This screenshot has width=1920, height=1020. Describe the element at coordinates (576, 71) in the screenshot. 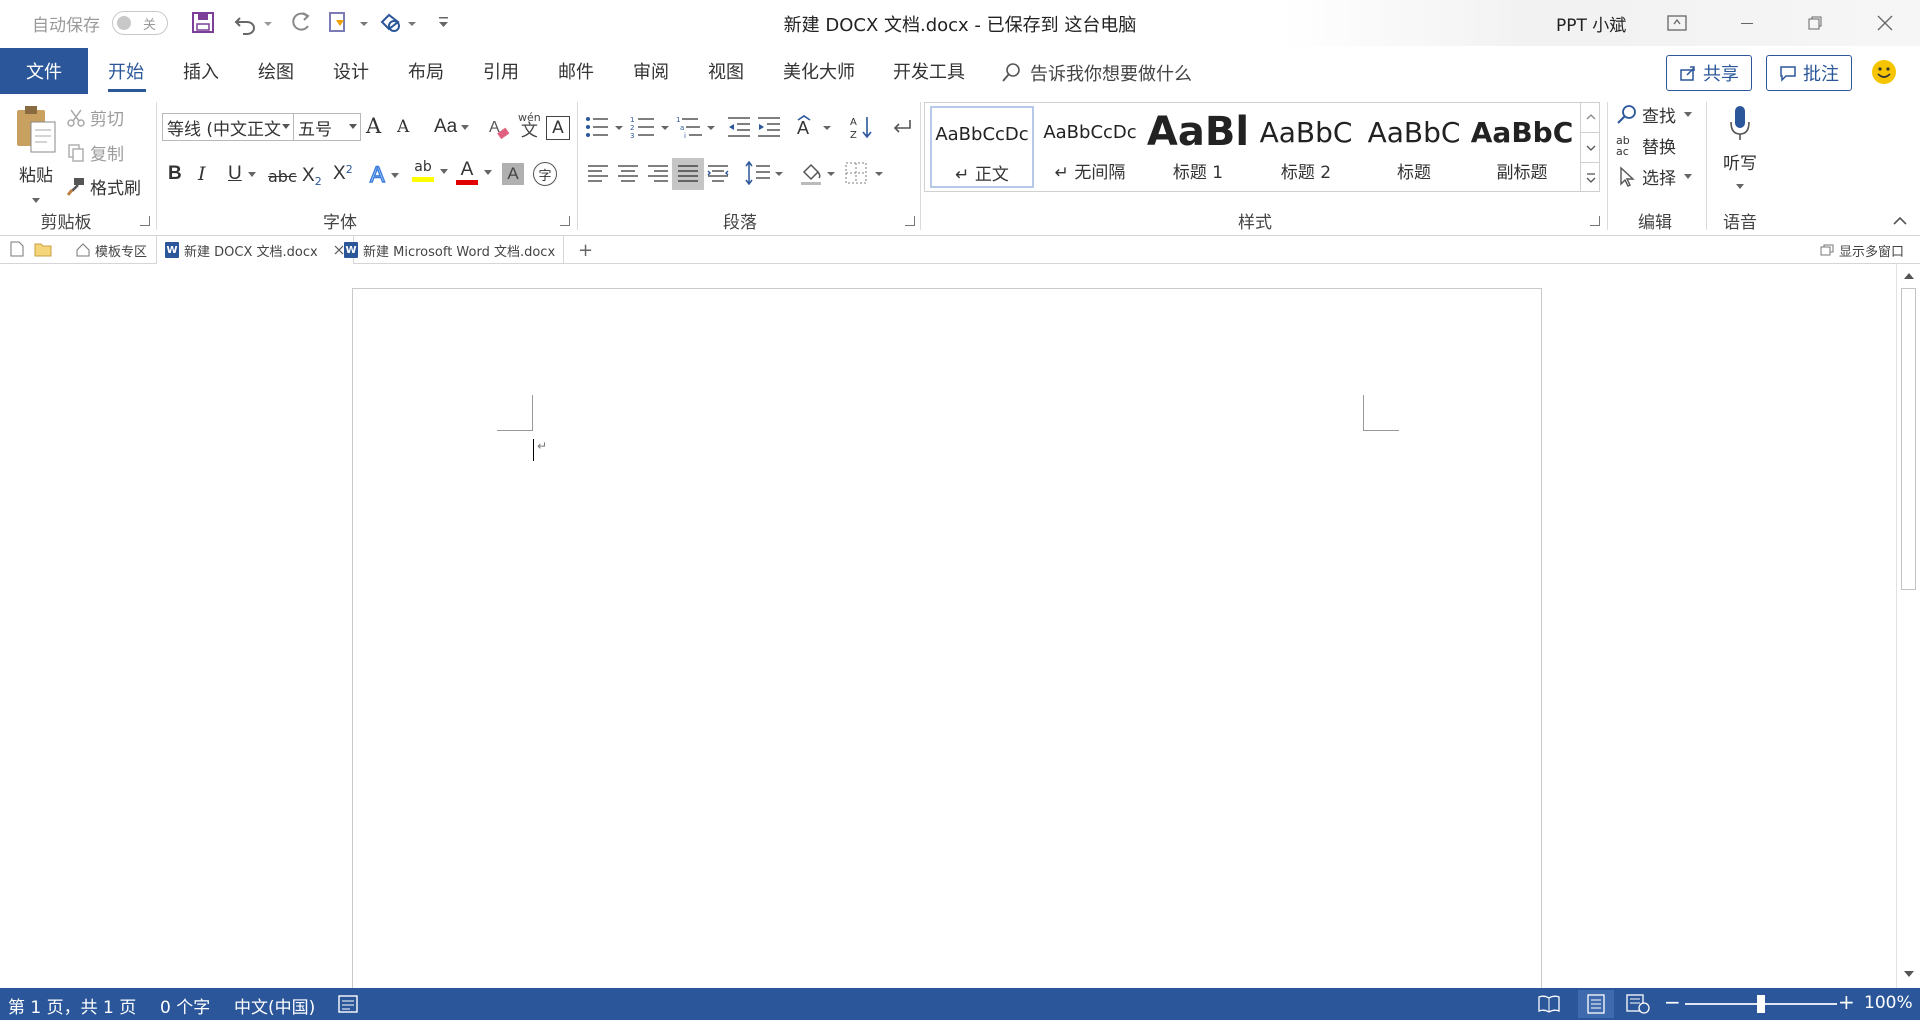

I see `tab-mailings: 邮件` at that location.